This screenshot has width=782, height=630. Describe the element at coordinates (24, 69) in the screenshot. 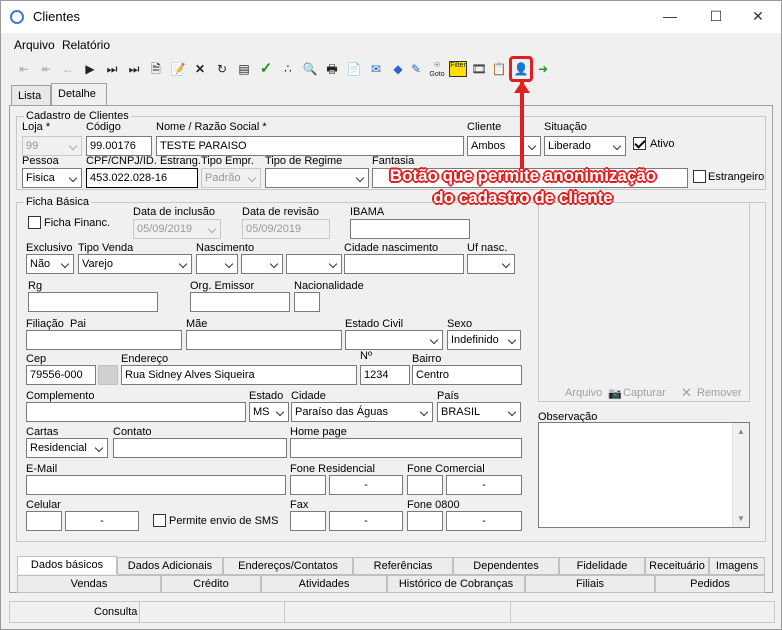

I see `first-record-icon: ⇤` at that location.